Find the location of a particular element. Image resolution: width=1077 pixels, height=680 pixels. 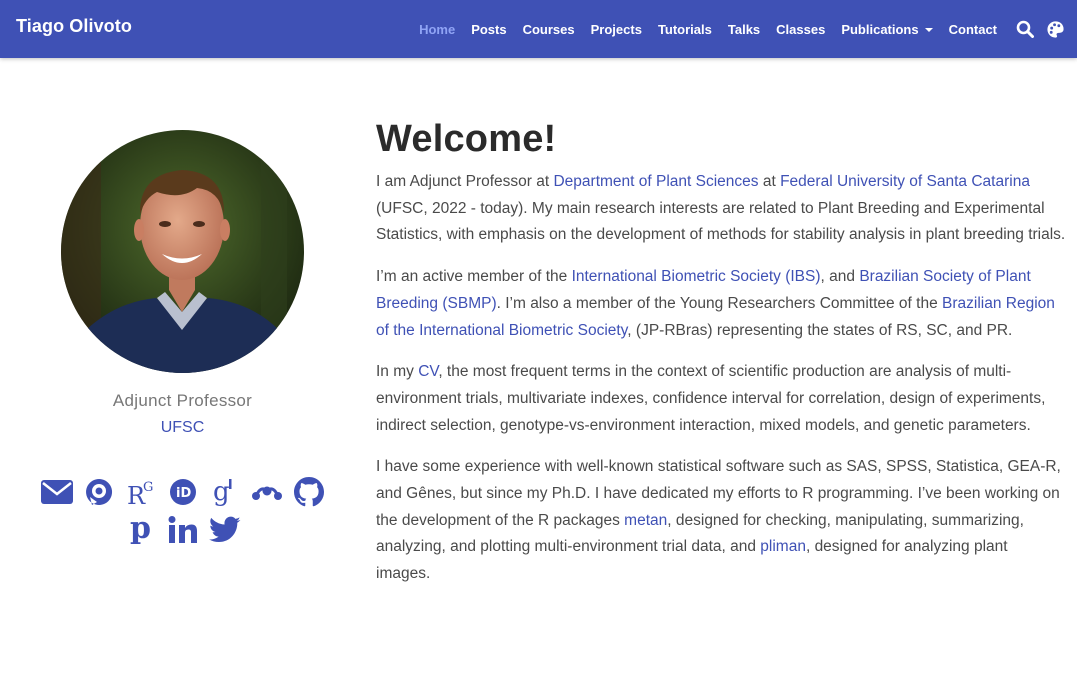

link-metan: metan is located at coordinates (645, 520).